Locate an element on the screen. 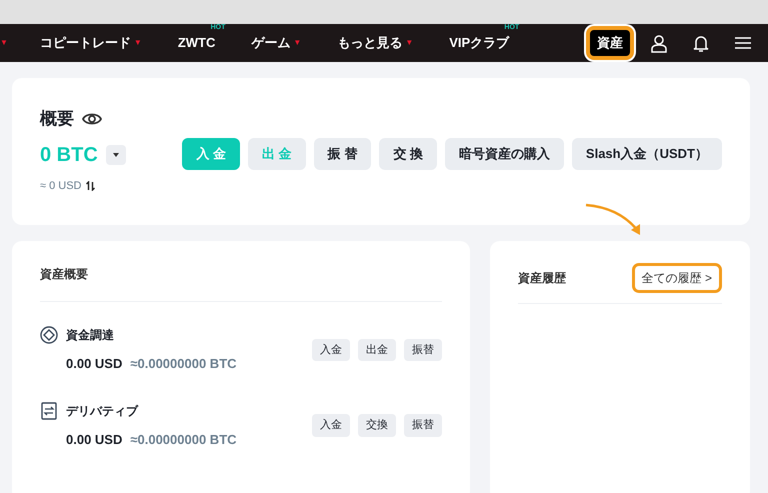  nav-link-item: VIPクラブ is located at coordinates (479, 43).